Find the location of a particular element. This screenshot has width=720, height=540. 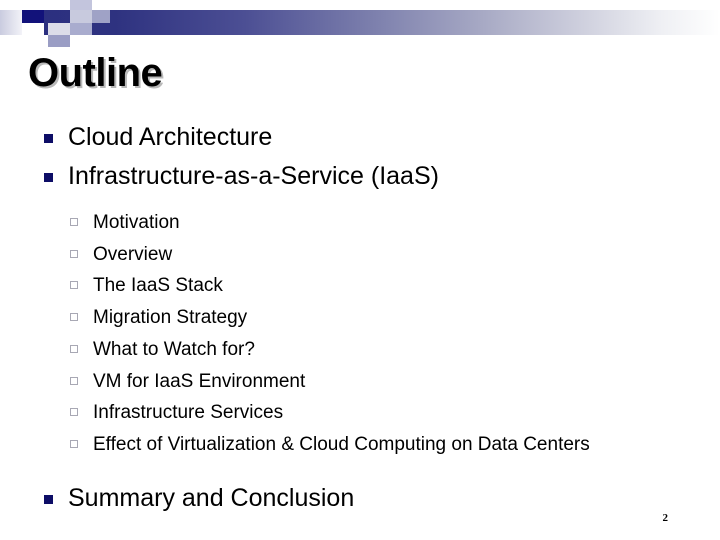

page-title: Outline is located at coordinates (95, 73).